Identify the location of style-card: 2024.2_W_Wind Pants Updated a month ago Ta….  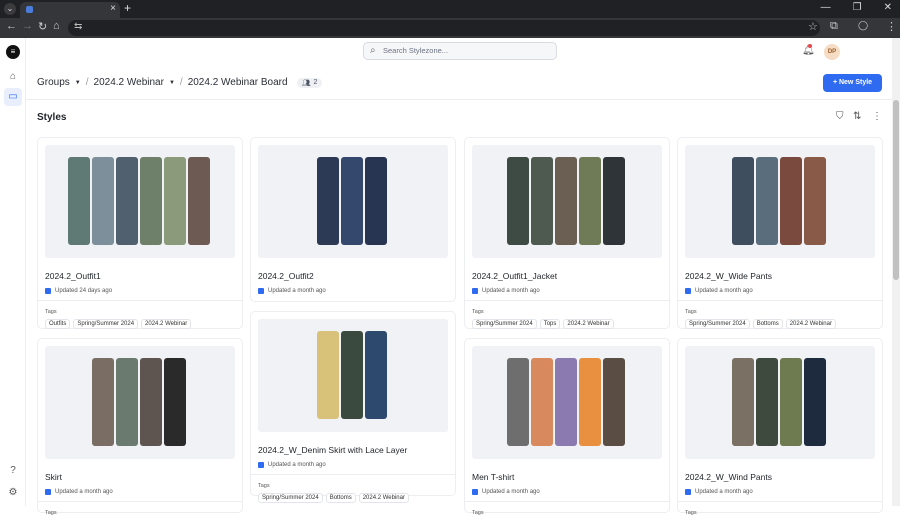
(780, 427).